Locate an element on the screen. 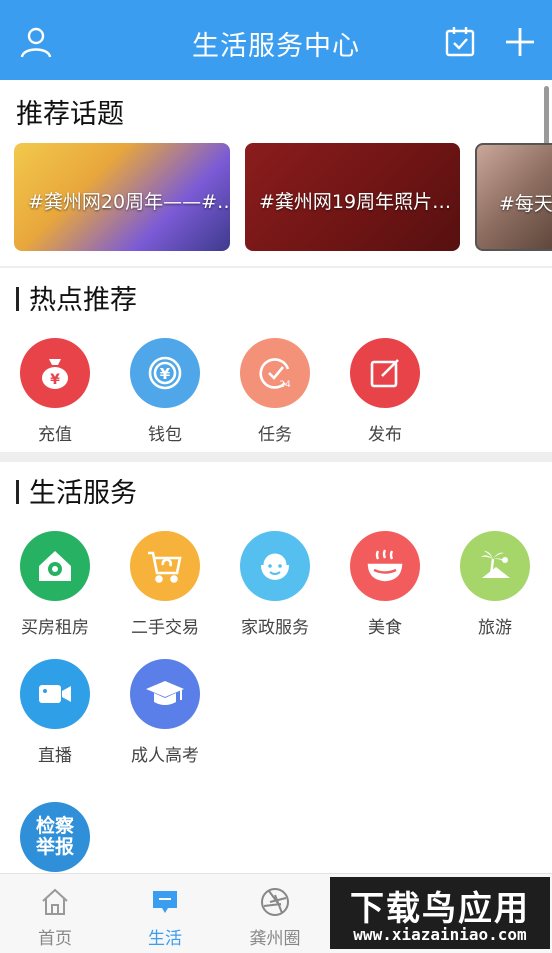 This screenshot has height=953, width=552. topic-card: #每天 is located at coordinates (513, 197).